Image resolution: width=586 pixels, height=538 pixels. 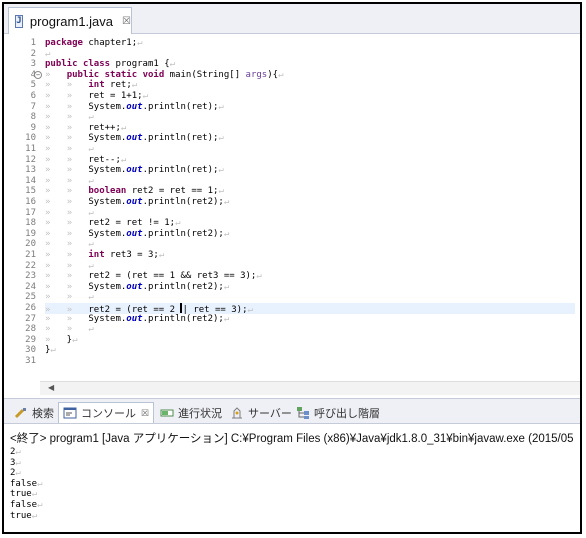 I want to click on progress-icon, so click(x=167, y=413).